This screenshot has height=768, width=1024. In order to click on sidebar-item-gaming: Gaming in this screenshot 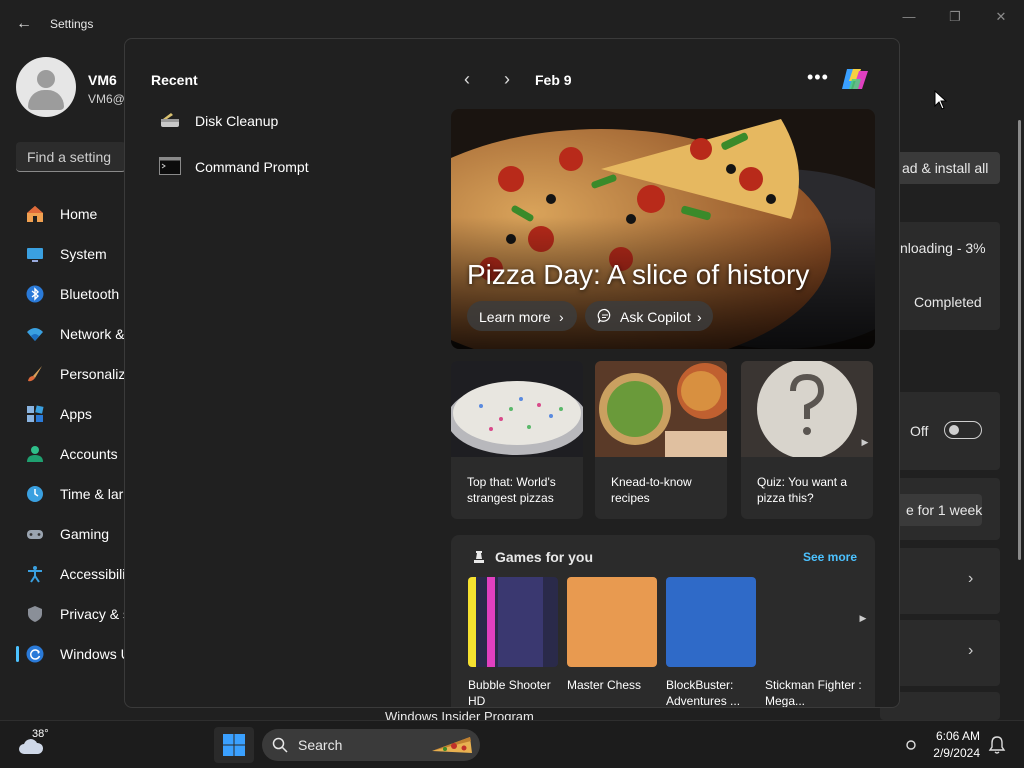, I will do `click(75, 534)`.